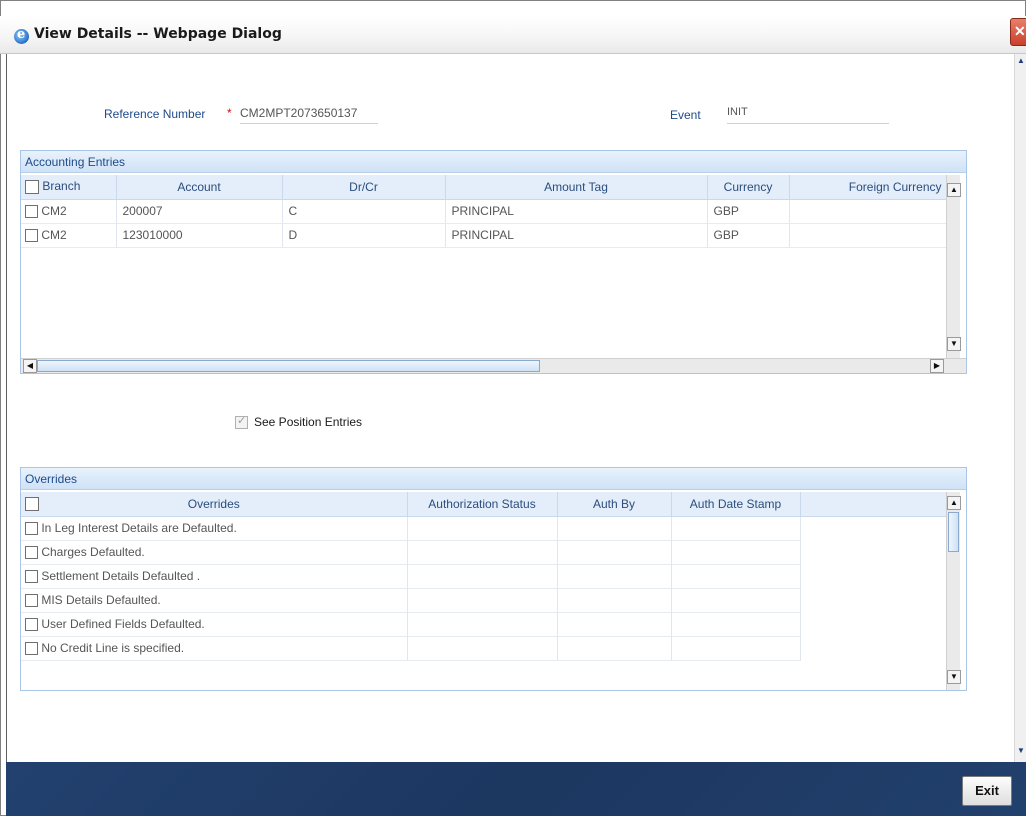 Image resolution: width=1026 pixels, height=816 pixels. Describe the element at coordinates (868, 187) in the screenshot. I see `col-foreign-currency: Foreign Currency` at that location.